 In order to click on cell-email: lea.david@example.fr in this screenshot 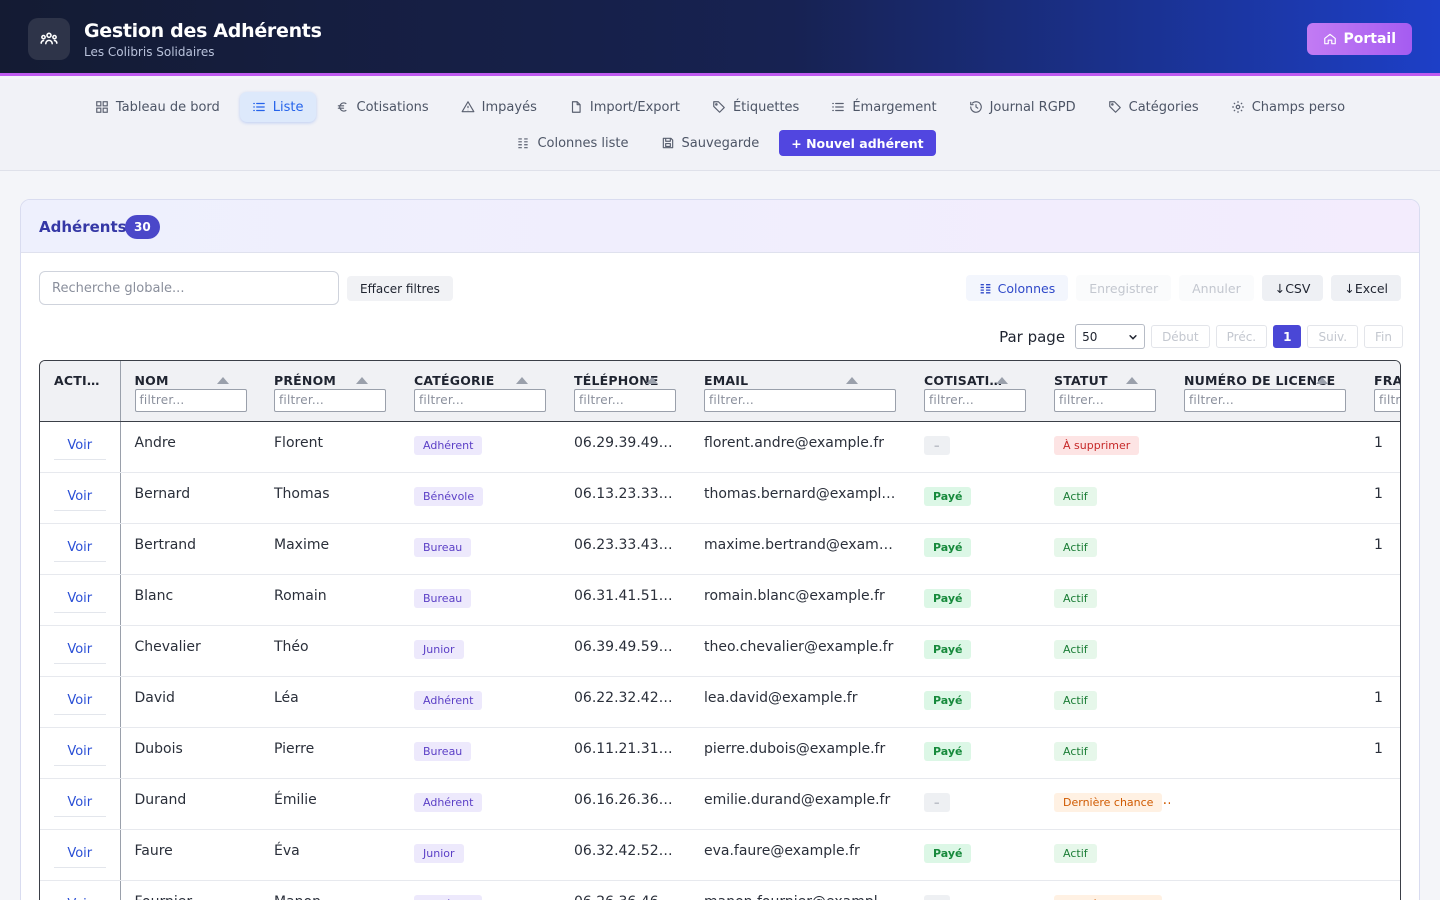, I will do `click(800, 702)`.